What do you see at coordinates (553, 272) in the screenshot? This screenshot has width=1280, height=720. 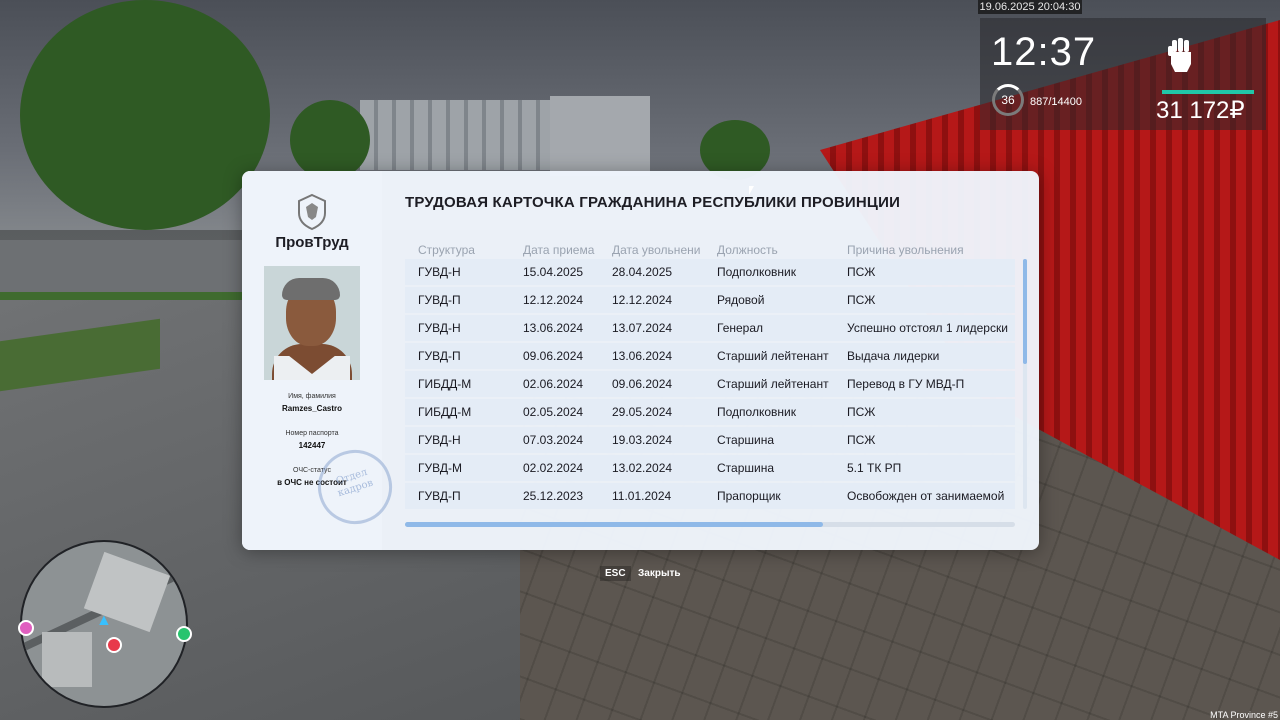 I see `table-cell: 15.04.2025` at bounding box center [553, 272].